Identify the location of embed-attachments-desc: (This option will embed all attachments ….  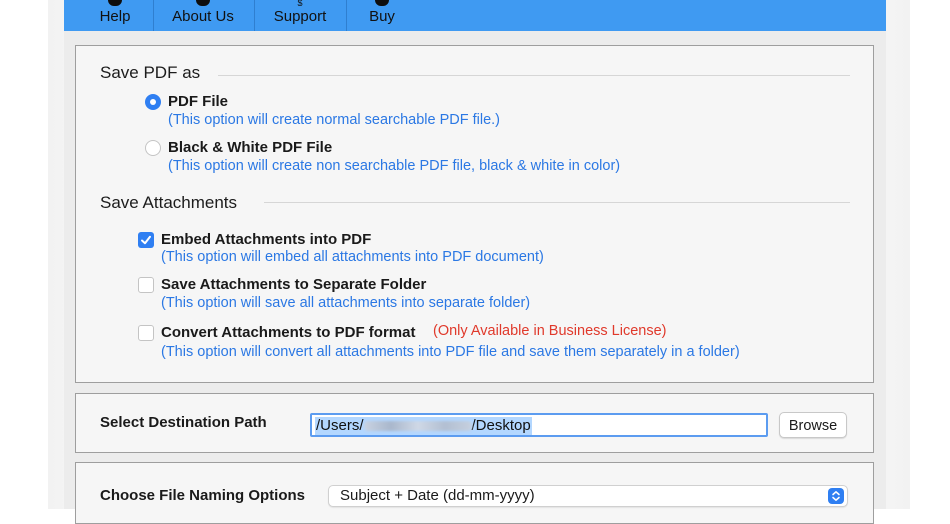
(352, 257).